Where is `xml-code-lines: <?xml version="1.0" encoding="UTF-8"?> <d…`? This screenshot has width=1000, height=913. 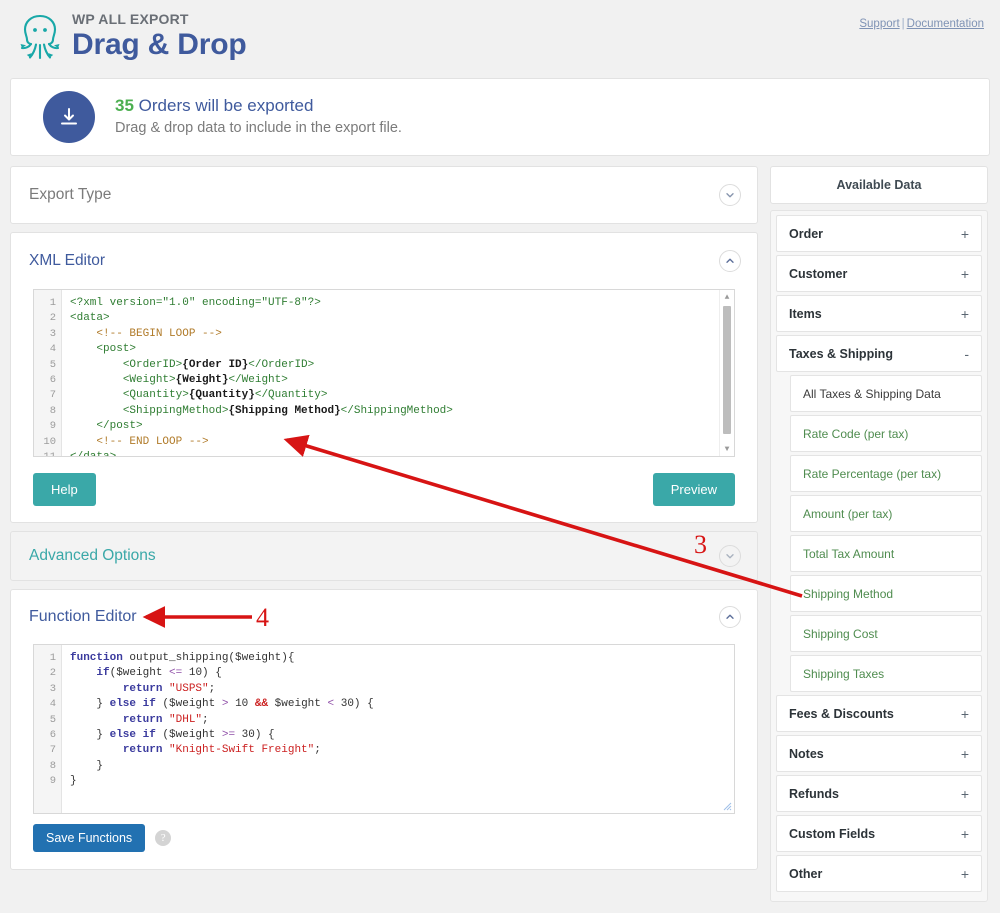 xml-code-lines: <?xml version="1.0" encoding="UTF-8"?> <d… is located at coordinates (398, 373).